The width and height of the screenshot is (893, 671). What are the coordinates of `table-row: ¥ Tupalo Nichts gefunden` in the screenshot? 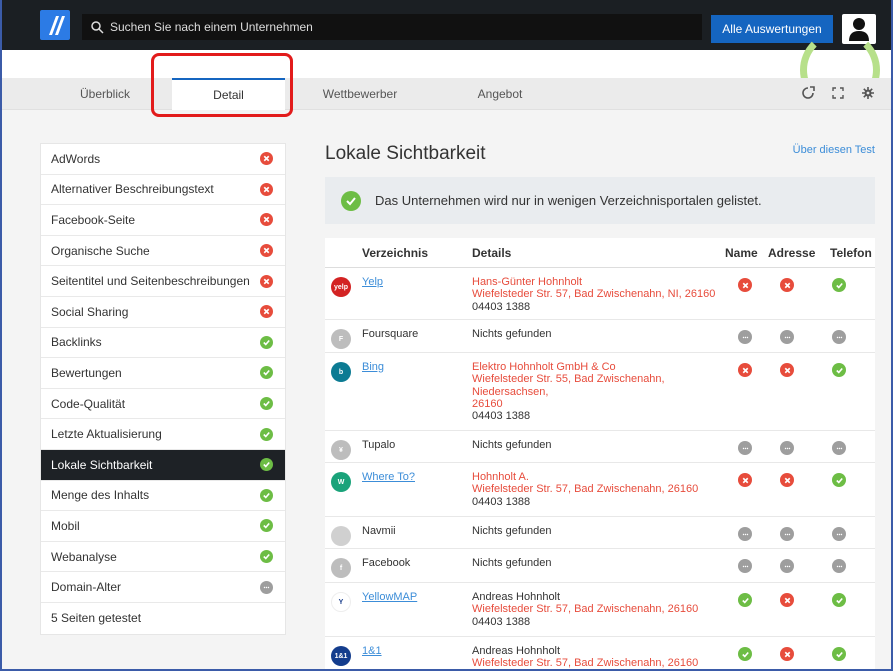 It's located at (600, 447).